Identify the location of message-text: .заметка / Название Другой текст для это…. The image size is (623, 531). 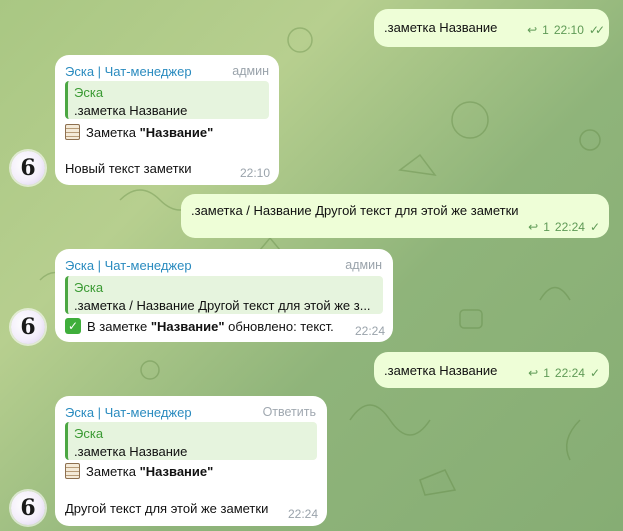
(355, 210).